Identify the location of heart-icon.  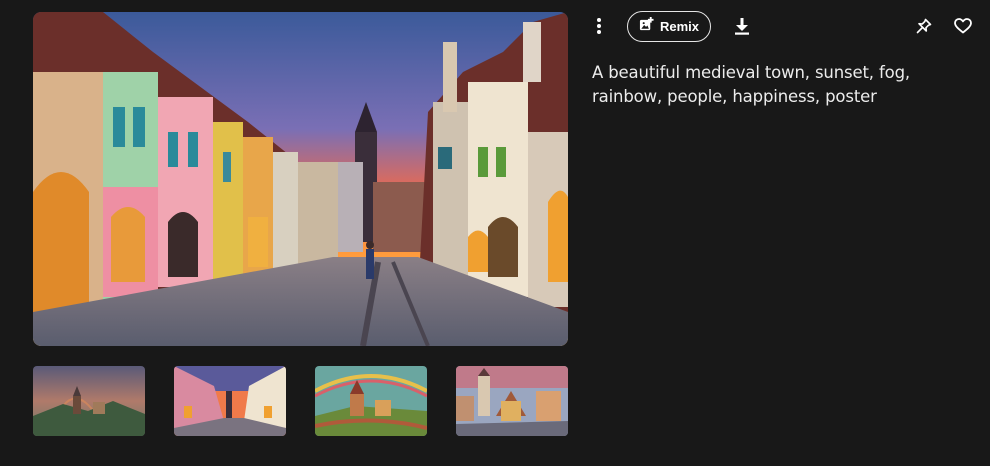
(963, 26).